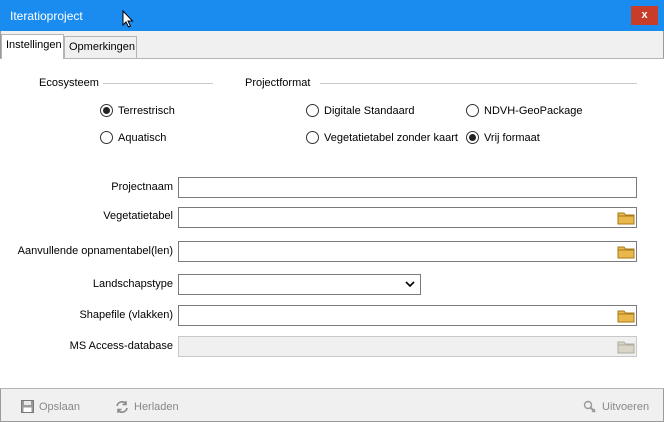 This screenshot has height=422, width=664. What do you see at coordinates (478, 83) in the screenshot?
I see `projectformat-divider` at bounding box center [478, 83].